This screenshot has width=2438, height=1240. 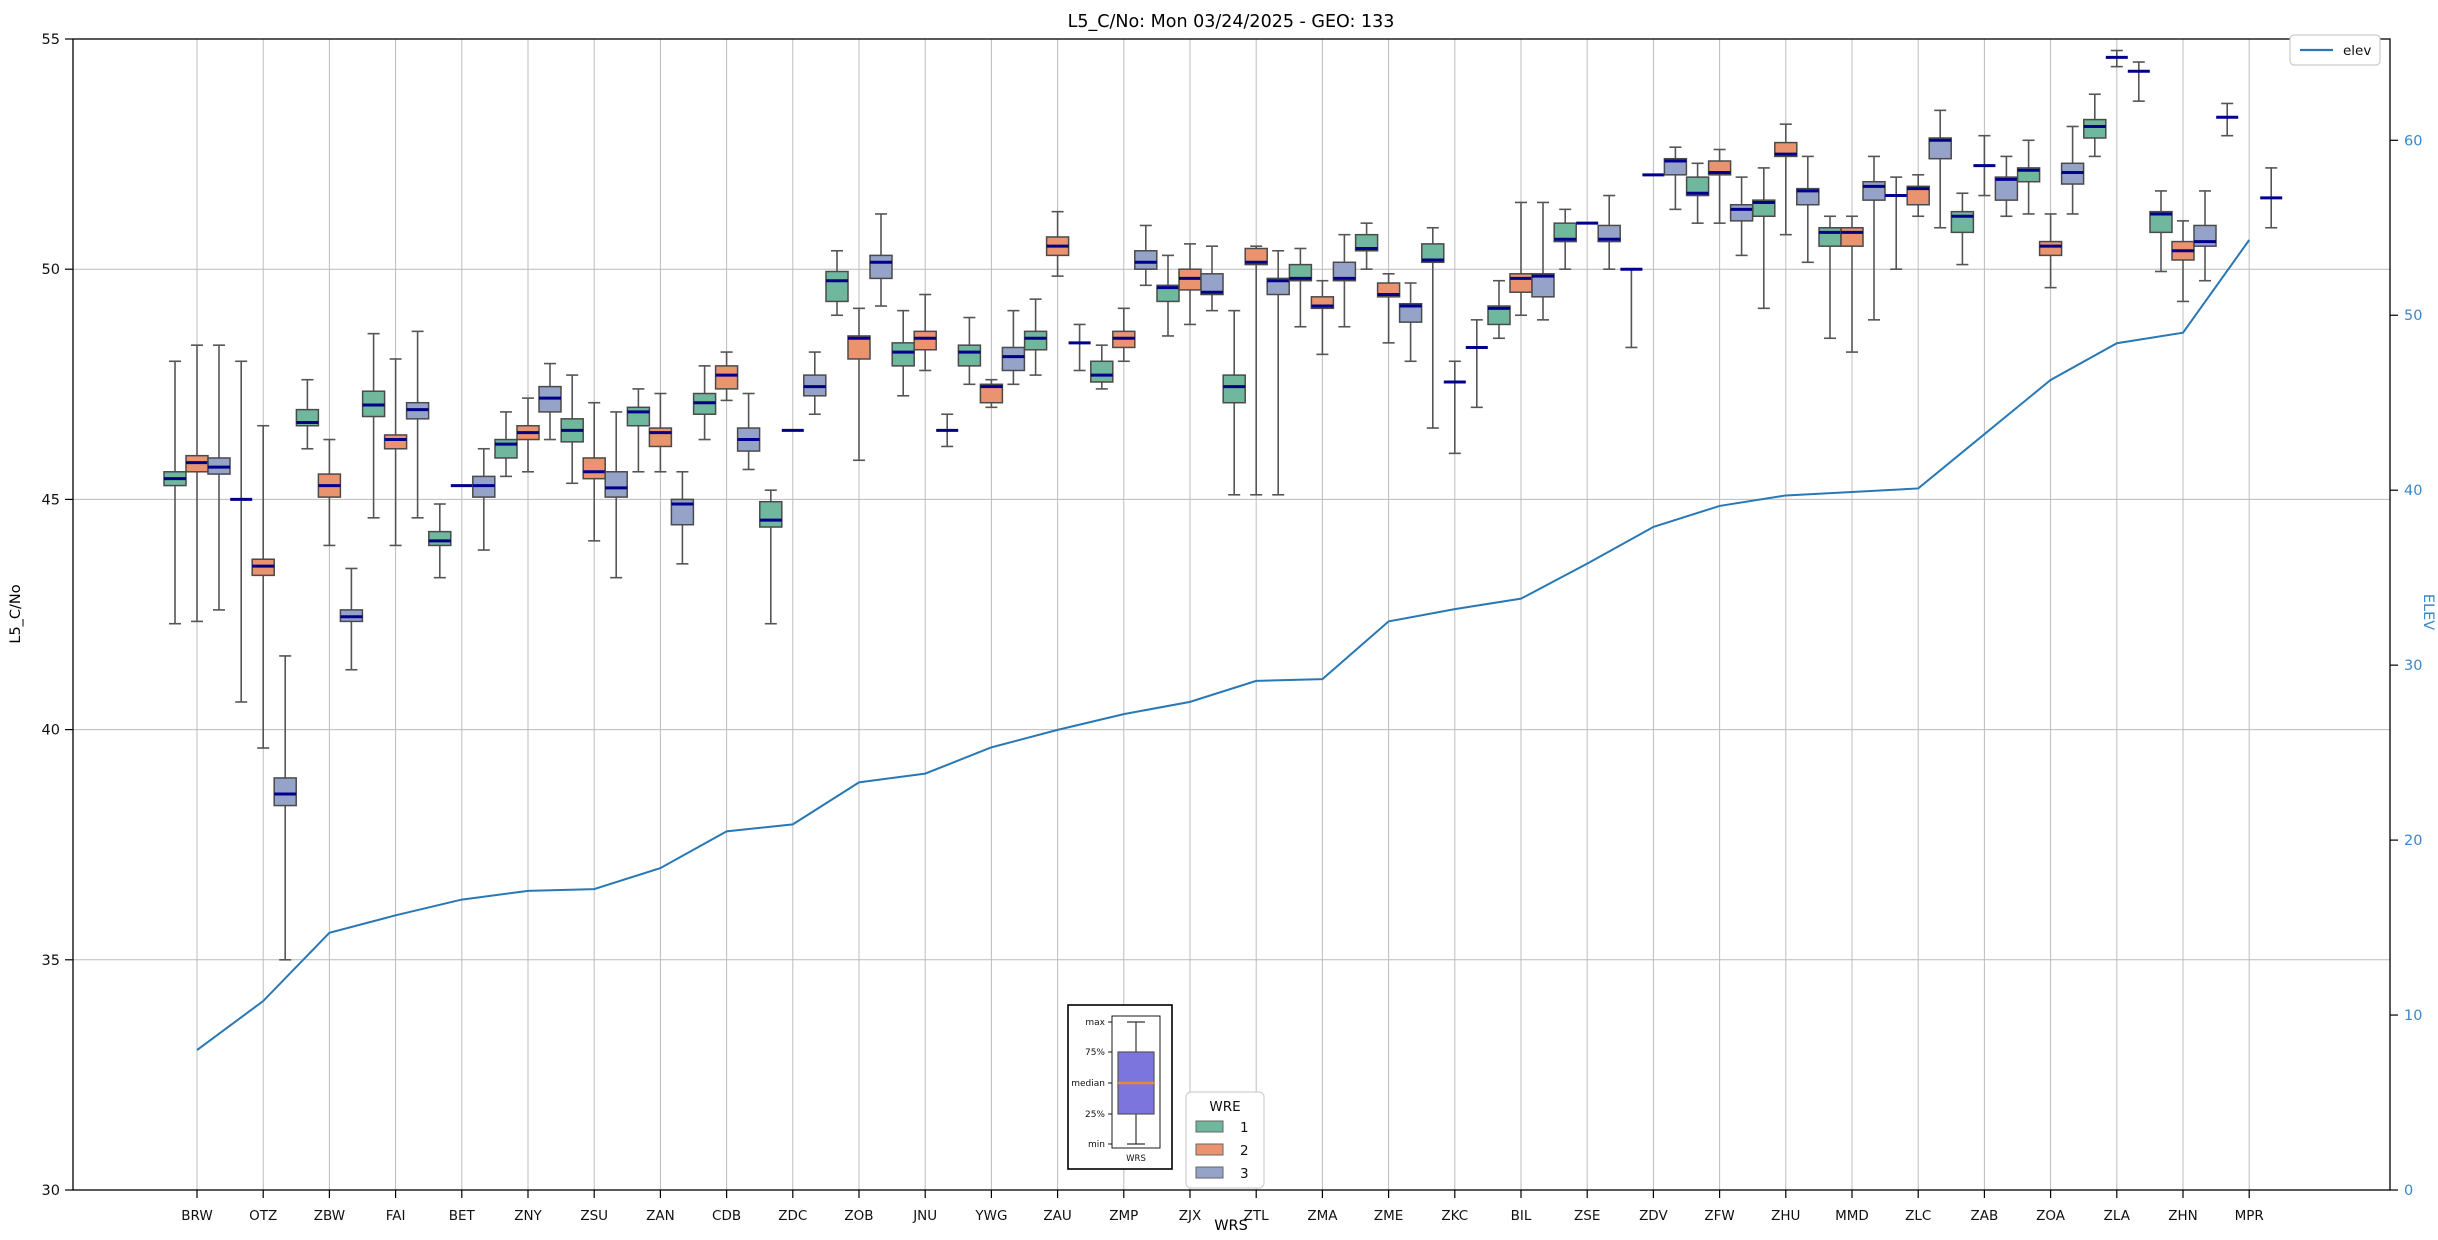 What do you see at coordinates (2408, 1191) in the screenshot?
I see `svg-text: 0` at bounding box center [2408, 1191].